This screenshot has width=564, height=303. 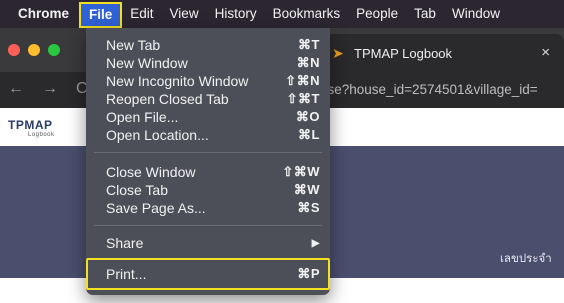 I want to click on menu-item-shortcut: ⇧⌘W, so click(x=301, y=171).